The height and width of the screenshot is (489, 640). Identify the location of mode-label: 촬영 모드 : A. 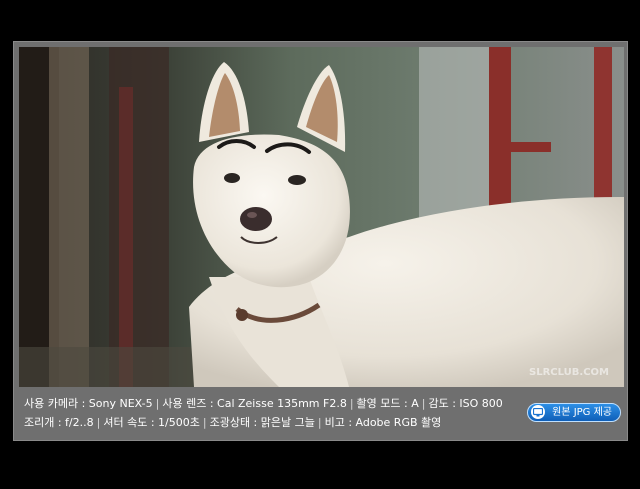
(387, 403).